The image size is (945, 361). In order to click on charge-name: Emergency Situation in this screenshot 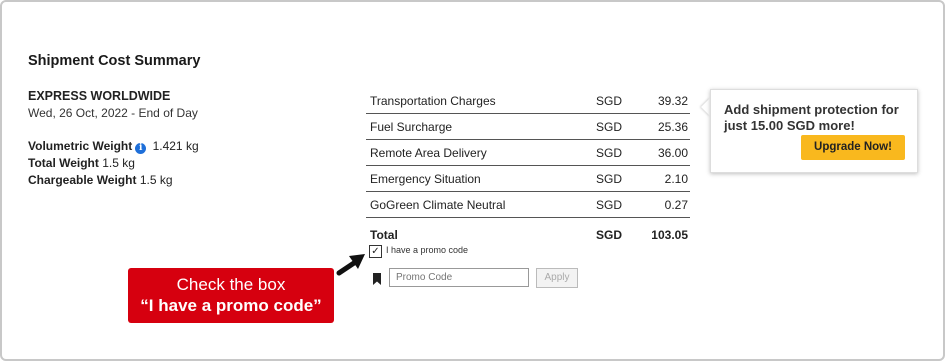, I will do `click(425, 179)`.